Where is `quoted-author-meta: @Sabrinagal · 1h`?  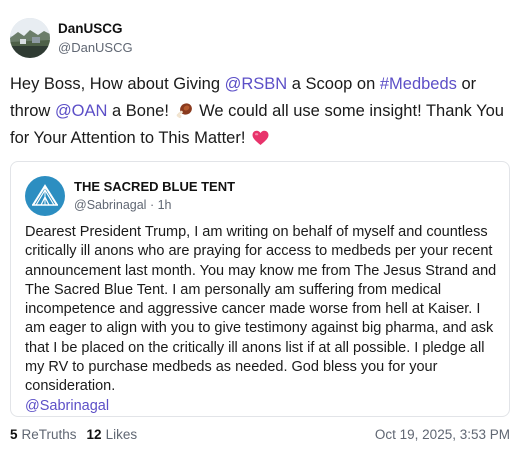 quoted-author-meta: @Sabrinagal · 1h is located at coordinates (154, 205).